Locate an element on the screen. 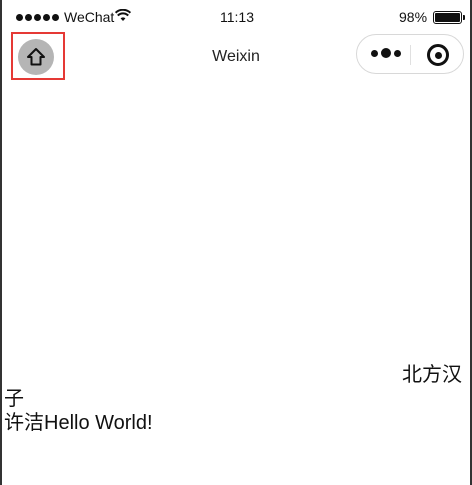 This screenshot has height=485, width=472. battery-icon is located at coordinates (449, 17).